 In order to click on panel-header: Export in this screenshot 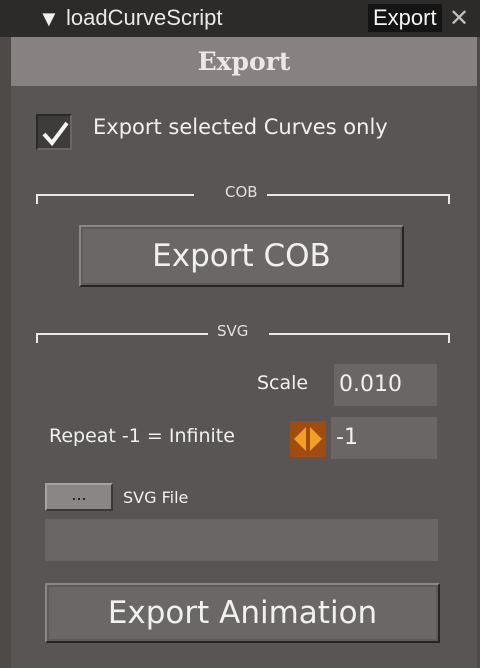, I will do `click(244, 61)`.